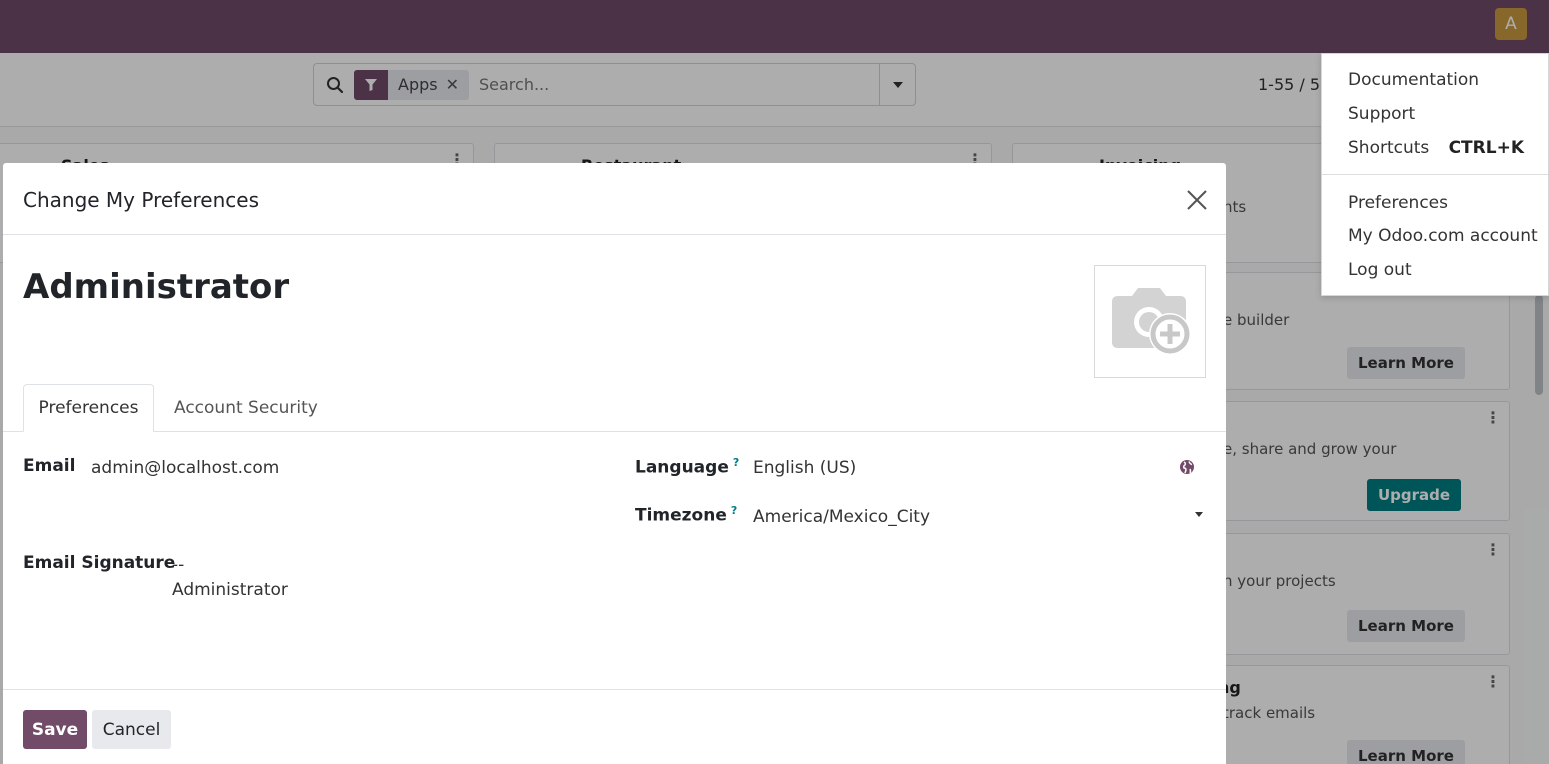  Describe the element at coordinates (614, 234) in the screenshot. I see `header-divider` at that location.